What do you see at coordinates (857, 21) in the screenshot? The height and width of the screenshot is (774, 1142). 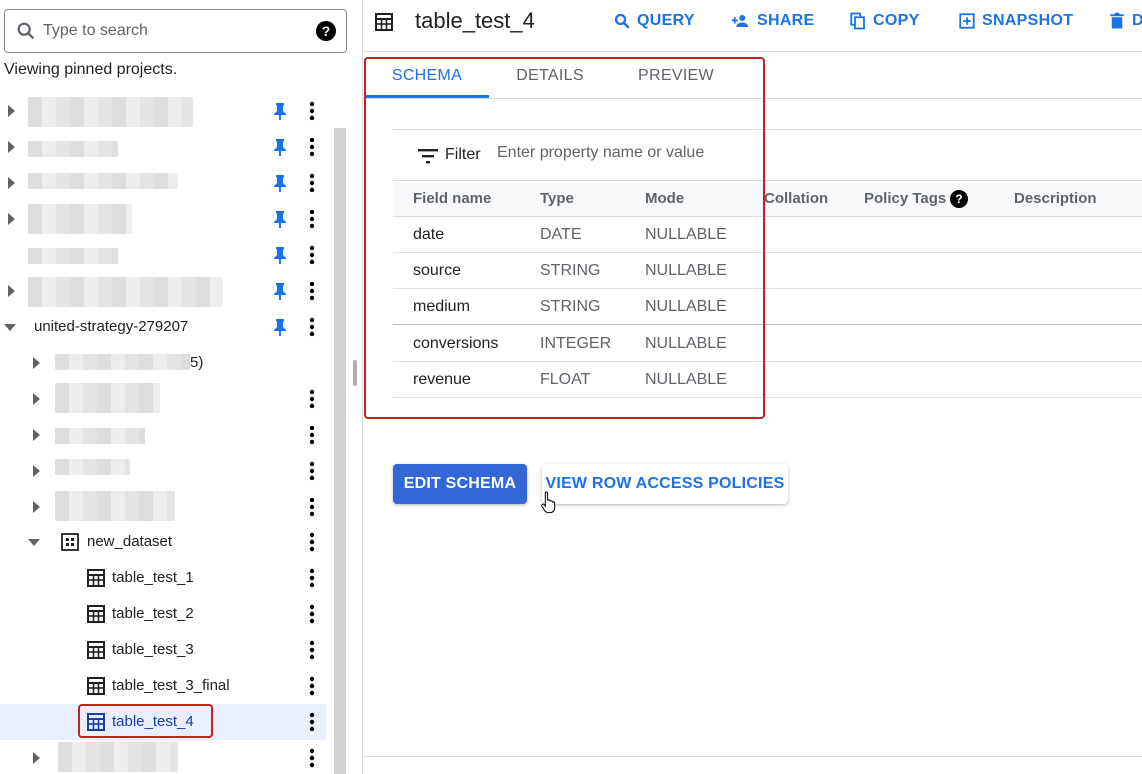 I see `copy-icon` at bounding box center [857, 21].